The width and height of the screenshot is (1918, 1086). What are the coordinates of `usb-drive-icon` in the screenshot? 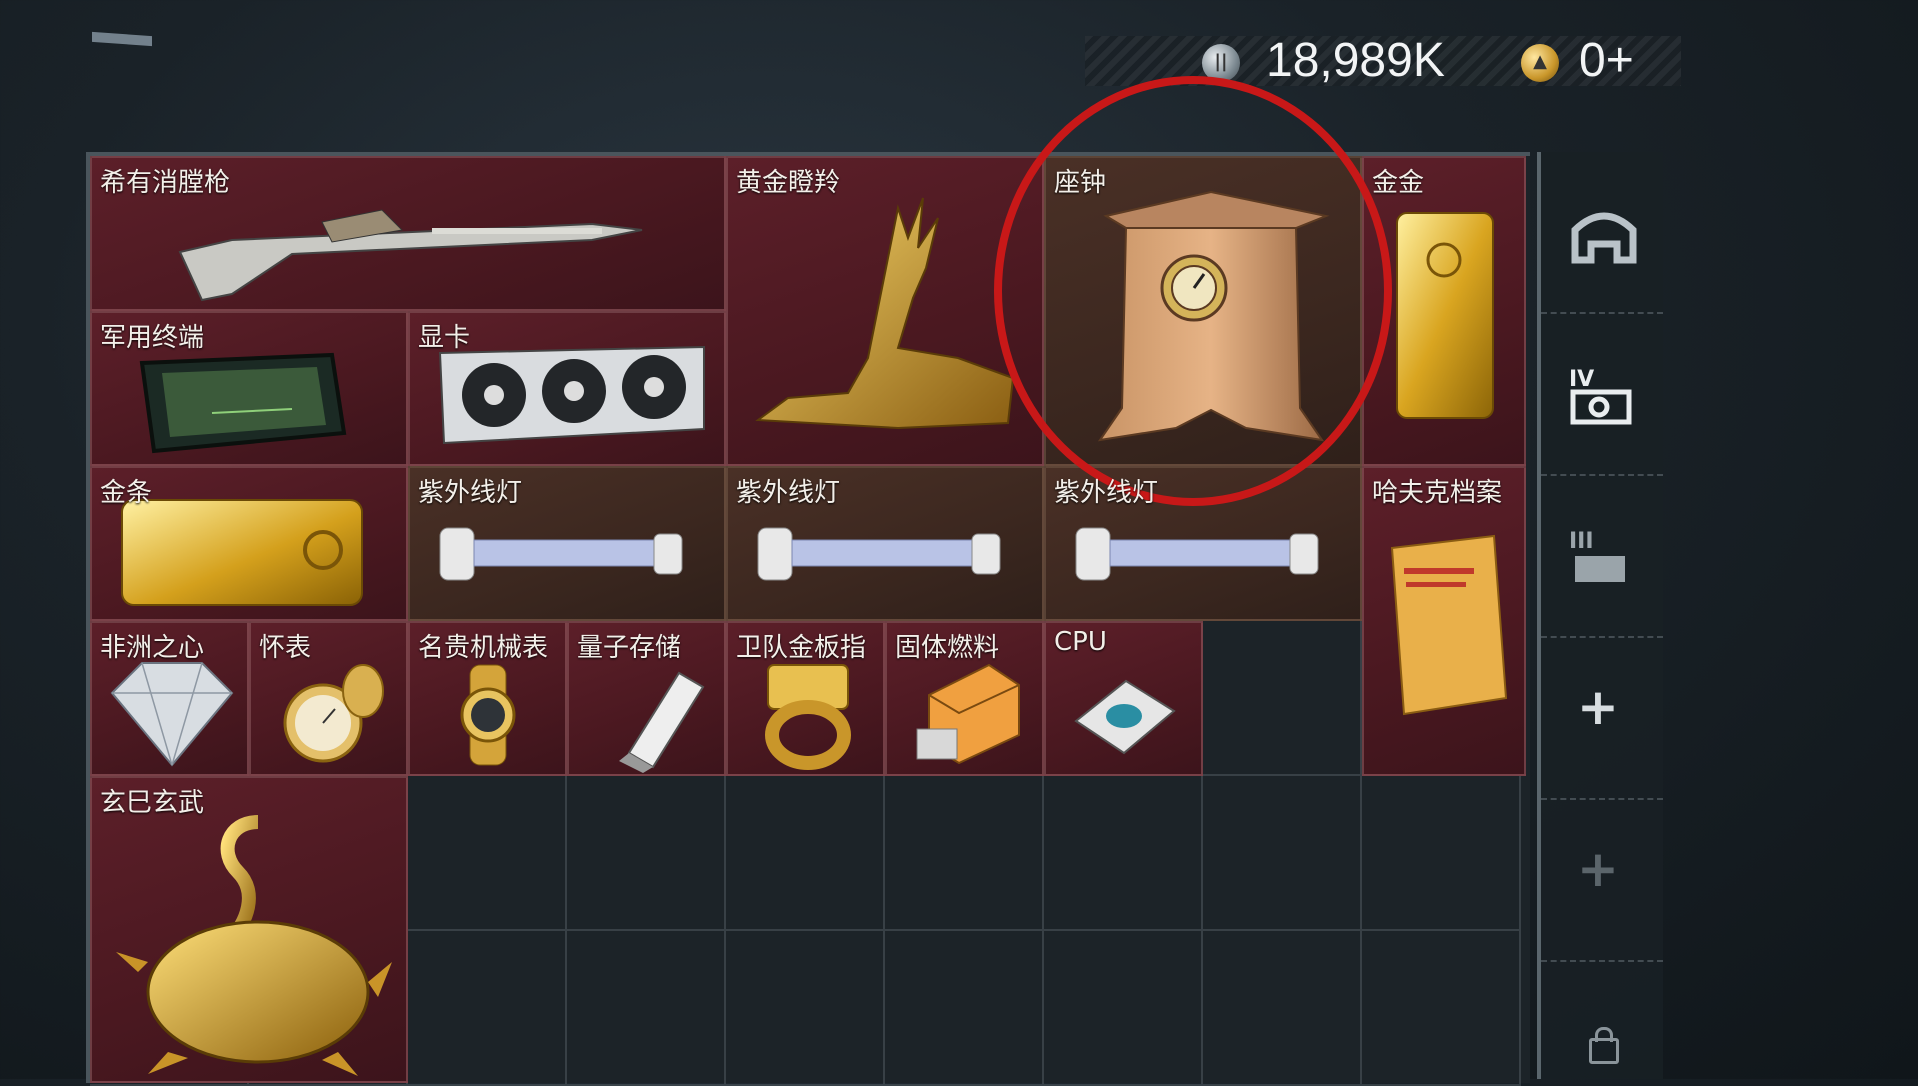 It's located at (662, 722).